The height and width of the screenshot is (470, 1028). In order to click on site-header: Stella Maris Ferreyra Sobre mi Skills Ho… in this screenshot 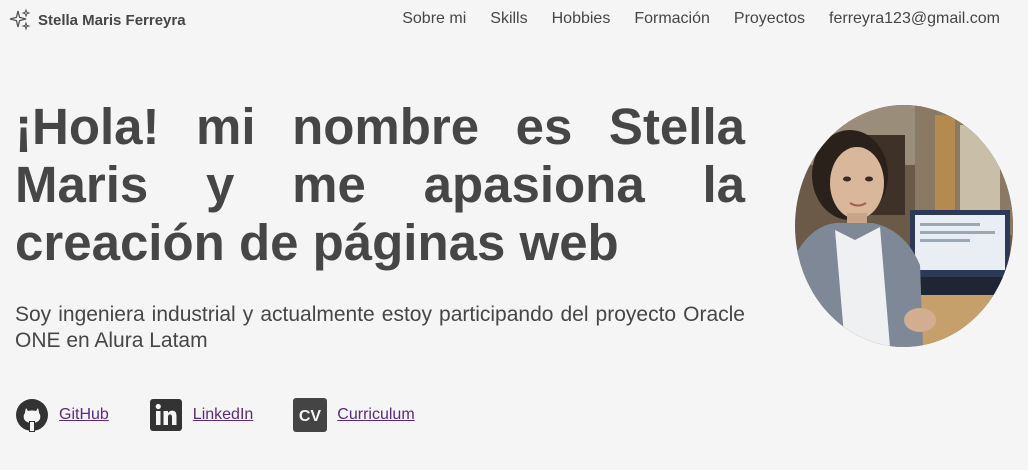, I will do `click(514, 20)`.